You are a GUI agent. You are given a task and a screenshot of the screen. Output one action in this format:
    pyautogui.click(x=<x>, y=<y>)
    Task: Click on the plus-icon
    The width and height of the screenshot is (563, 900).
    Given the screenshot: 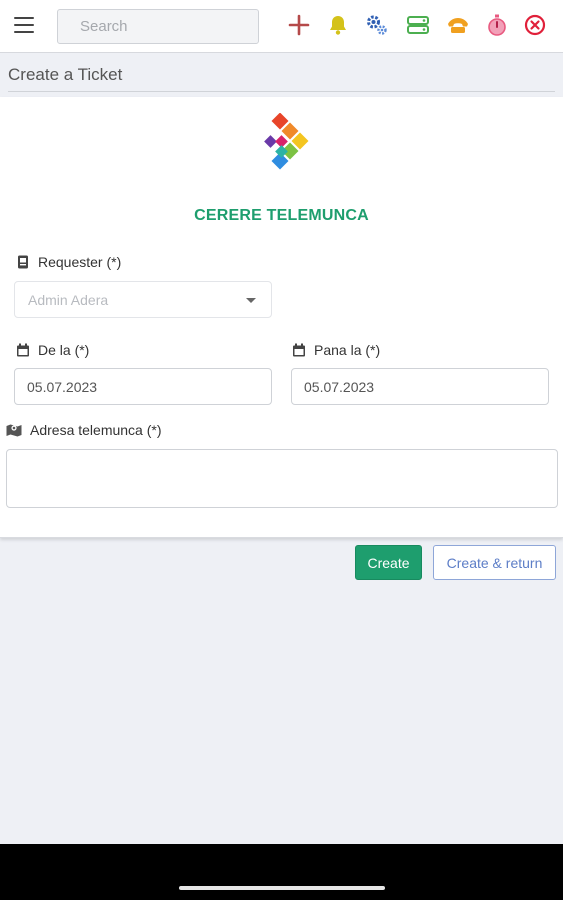 What is the action you would take?
    pyautogui.click(x=299, y=25)
    